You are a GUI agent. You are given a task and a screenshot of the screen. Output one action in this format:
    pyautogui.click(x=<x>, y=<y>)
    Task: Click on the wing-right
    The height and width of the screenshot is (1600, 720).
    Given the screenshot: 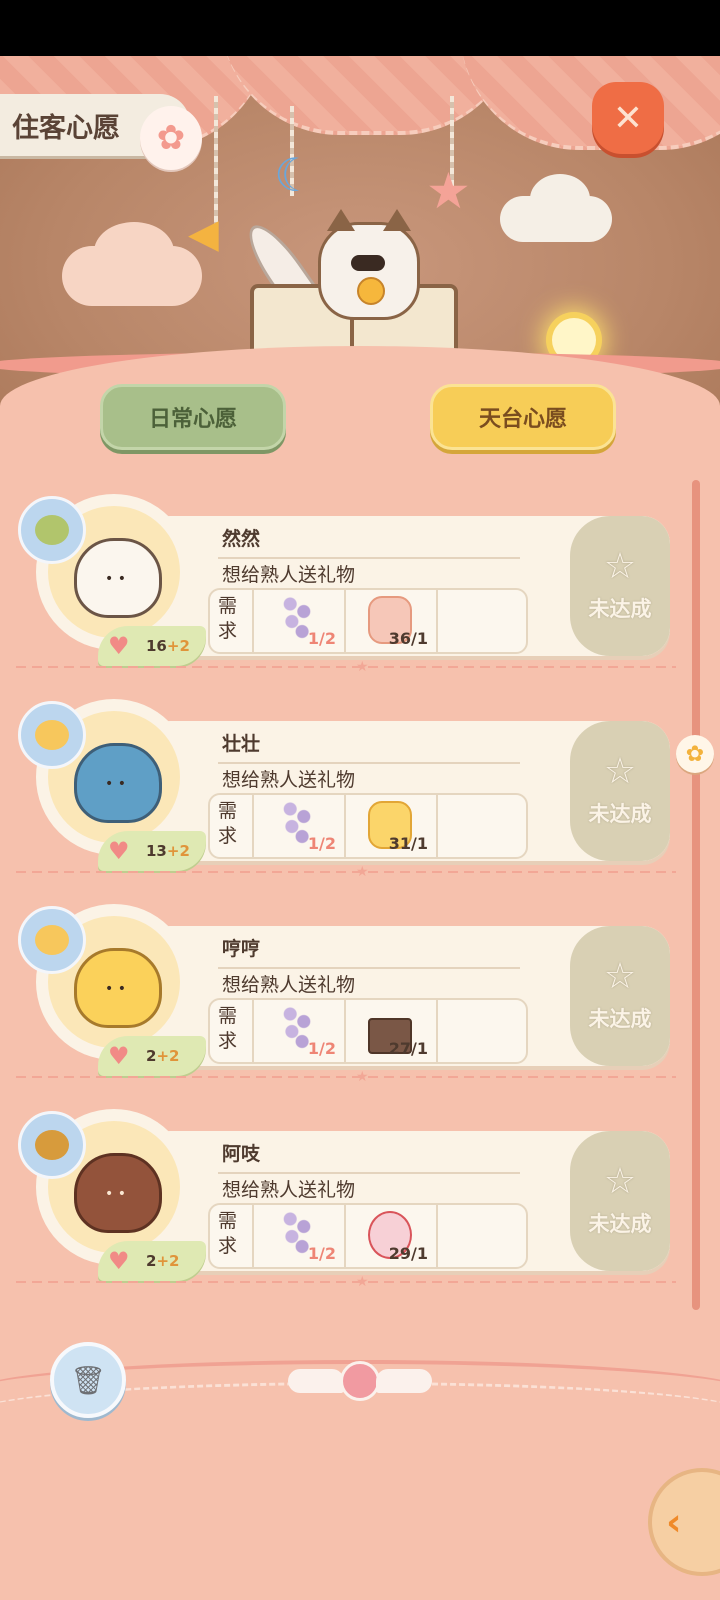 What is the action you would take?
    pyautogui.click(x=404, y=1381)
    